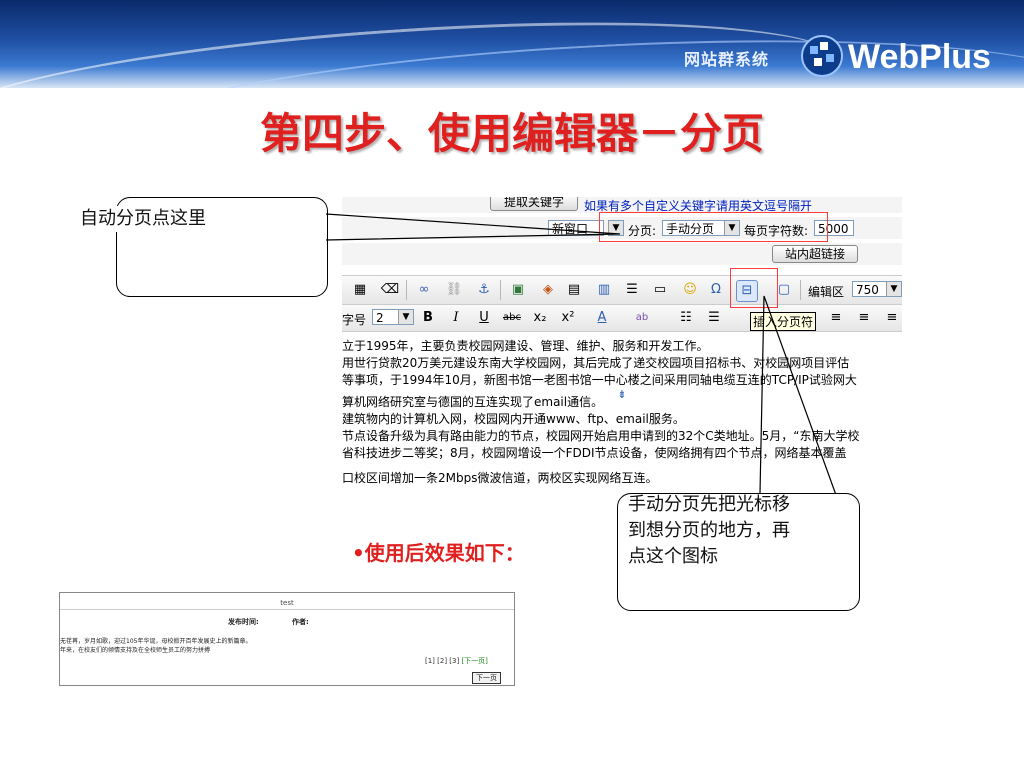  What do you see at coordinates (892, 318) in the screenshot?
I see `justify-icon: ≡` at bounding box center [892, 318].